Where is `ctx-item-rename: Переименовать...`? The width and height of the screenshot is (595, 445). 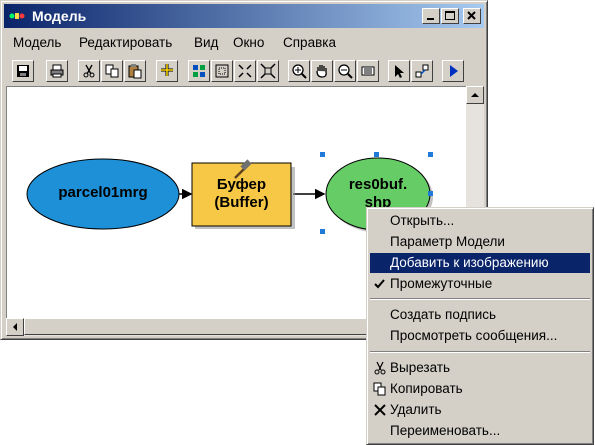
ctx-item-rename: Переименовать... is located at coordinates (480, 431).